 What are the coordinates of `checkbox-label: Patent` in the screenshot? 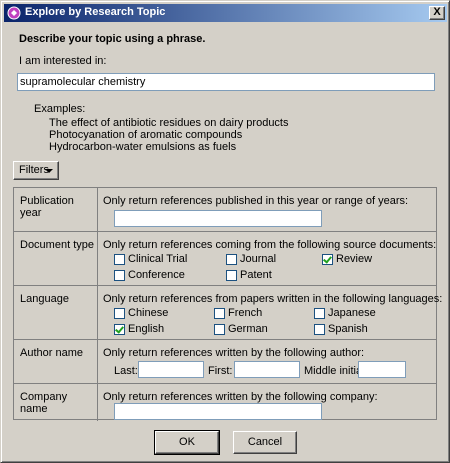 It's located at (256, 275).